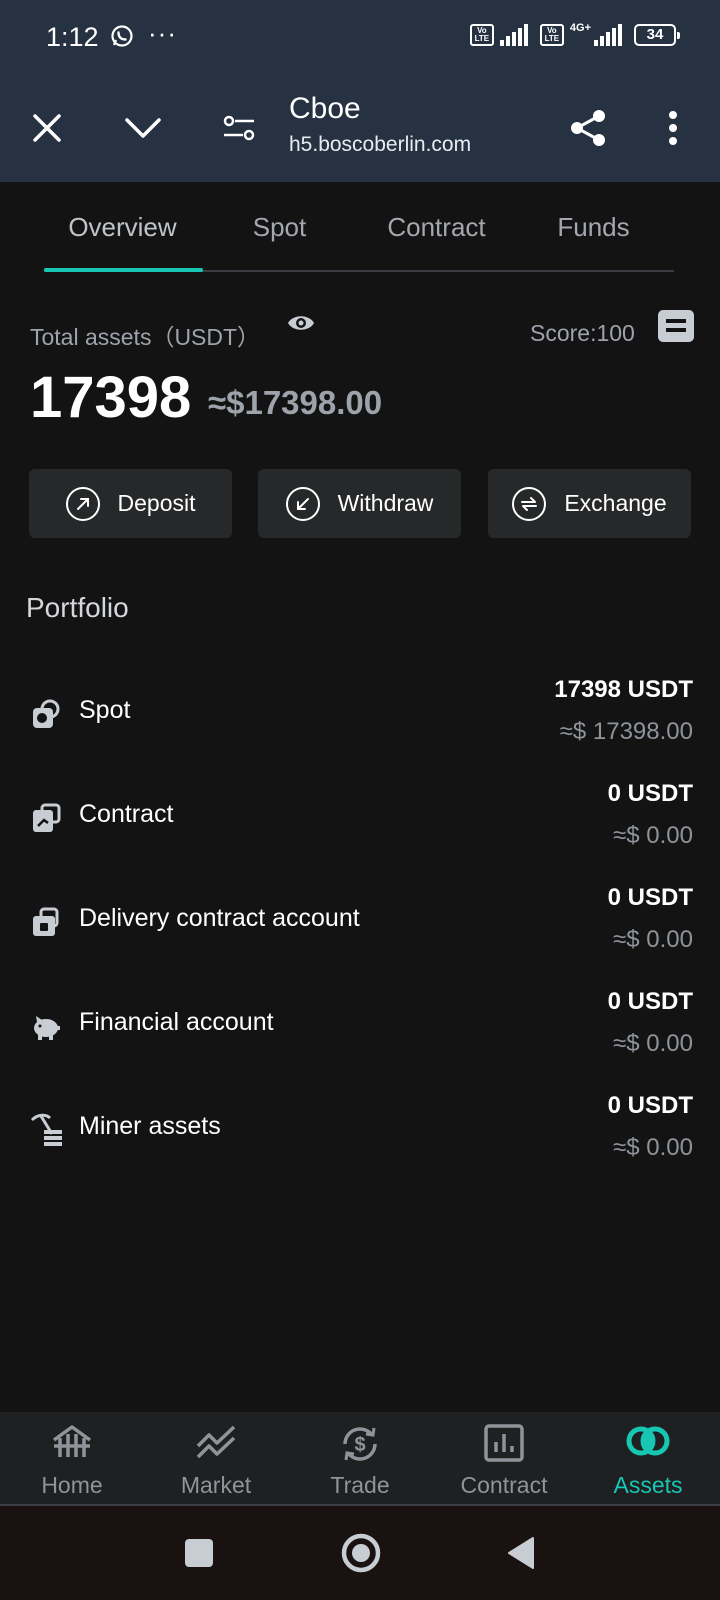 The width and height of the screenshot is (720, 1600). Describe the element at coordinates (82, 503) in the screenshot. I see `arrow-up-right-circle-icon` at that location.